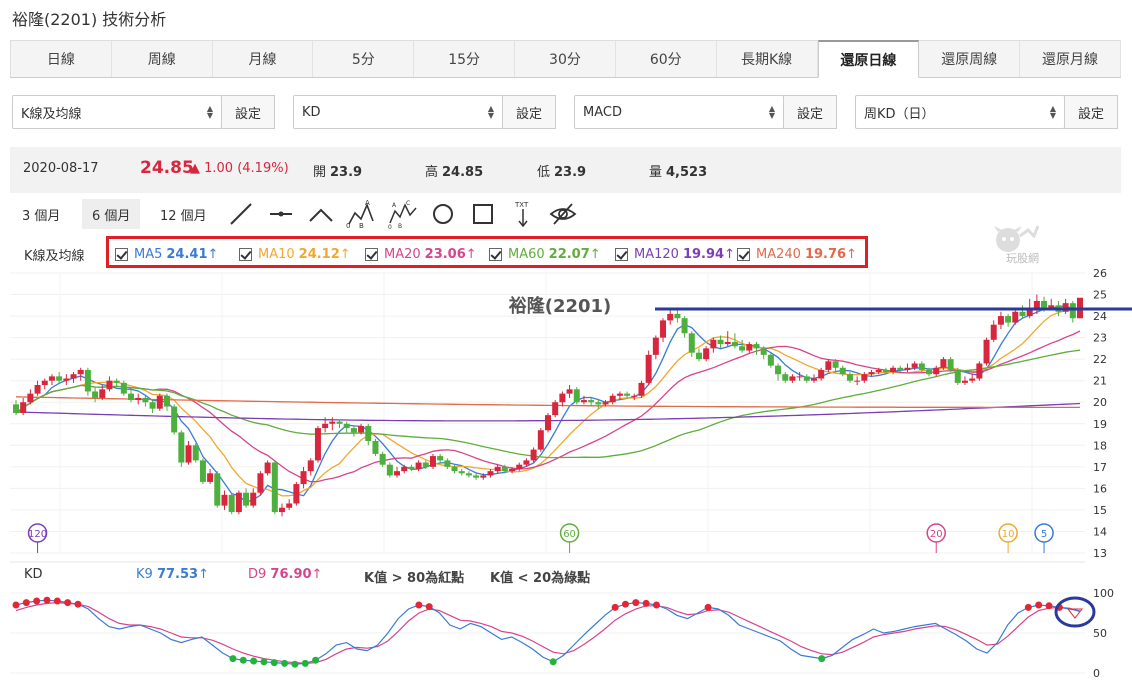 The width and height of the screenshot is (1132, 680). I want to click on ma-legend-ma120: MA120 19.94 ↑, so click(675, 254).